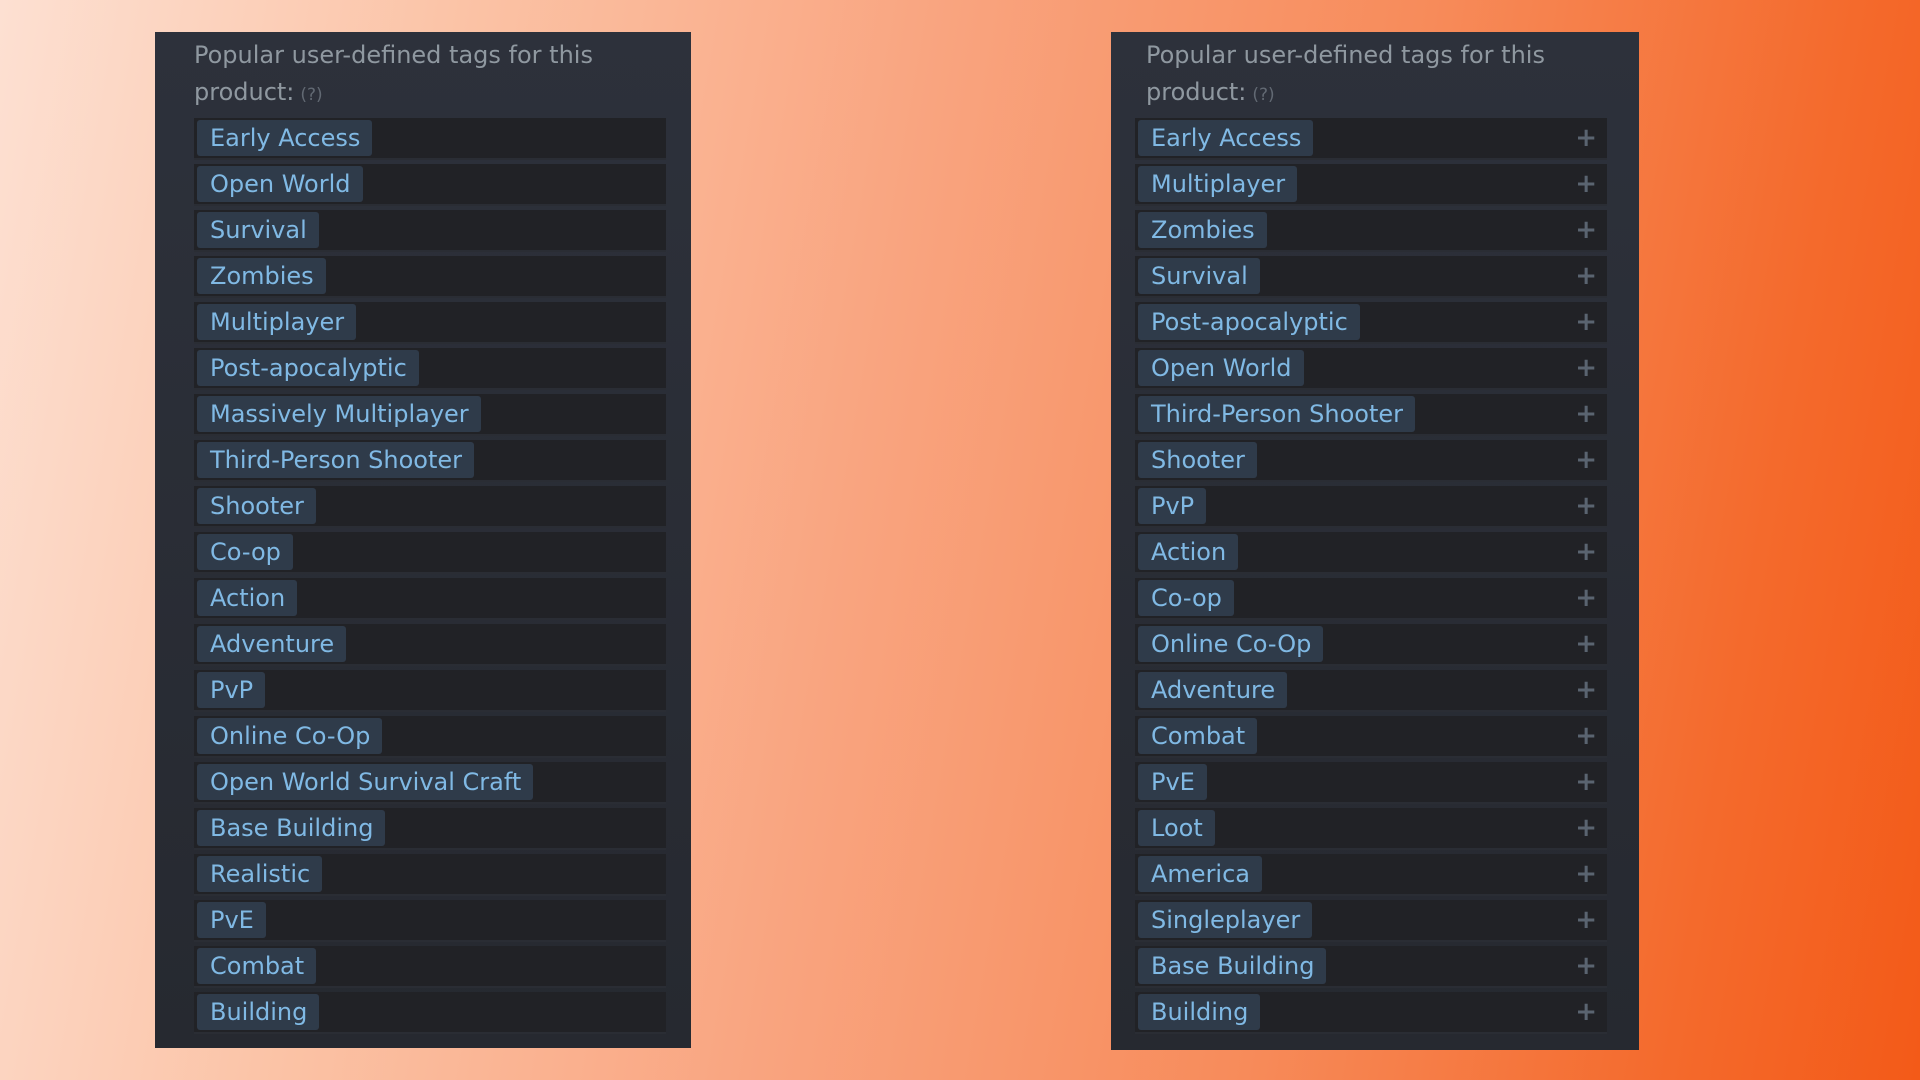  I want to click on tag-row: Early Access +, so click(1371, 139).